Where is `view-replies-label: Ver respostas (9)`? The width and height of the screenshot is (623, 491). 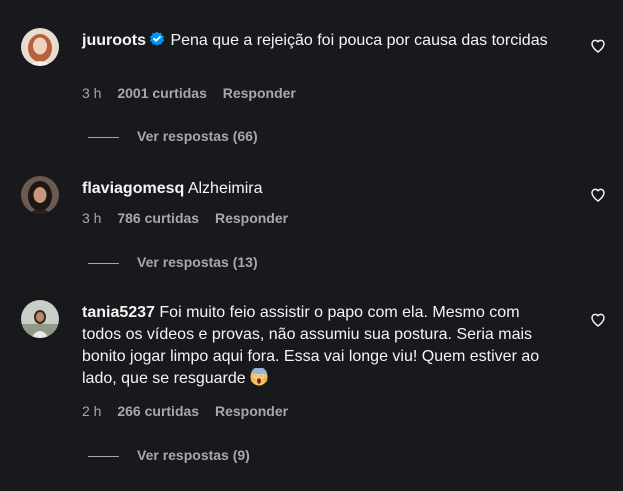
view-replies-label: Ver respostas (9) is located at coordinates (193, 455).